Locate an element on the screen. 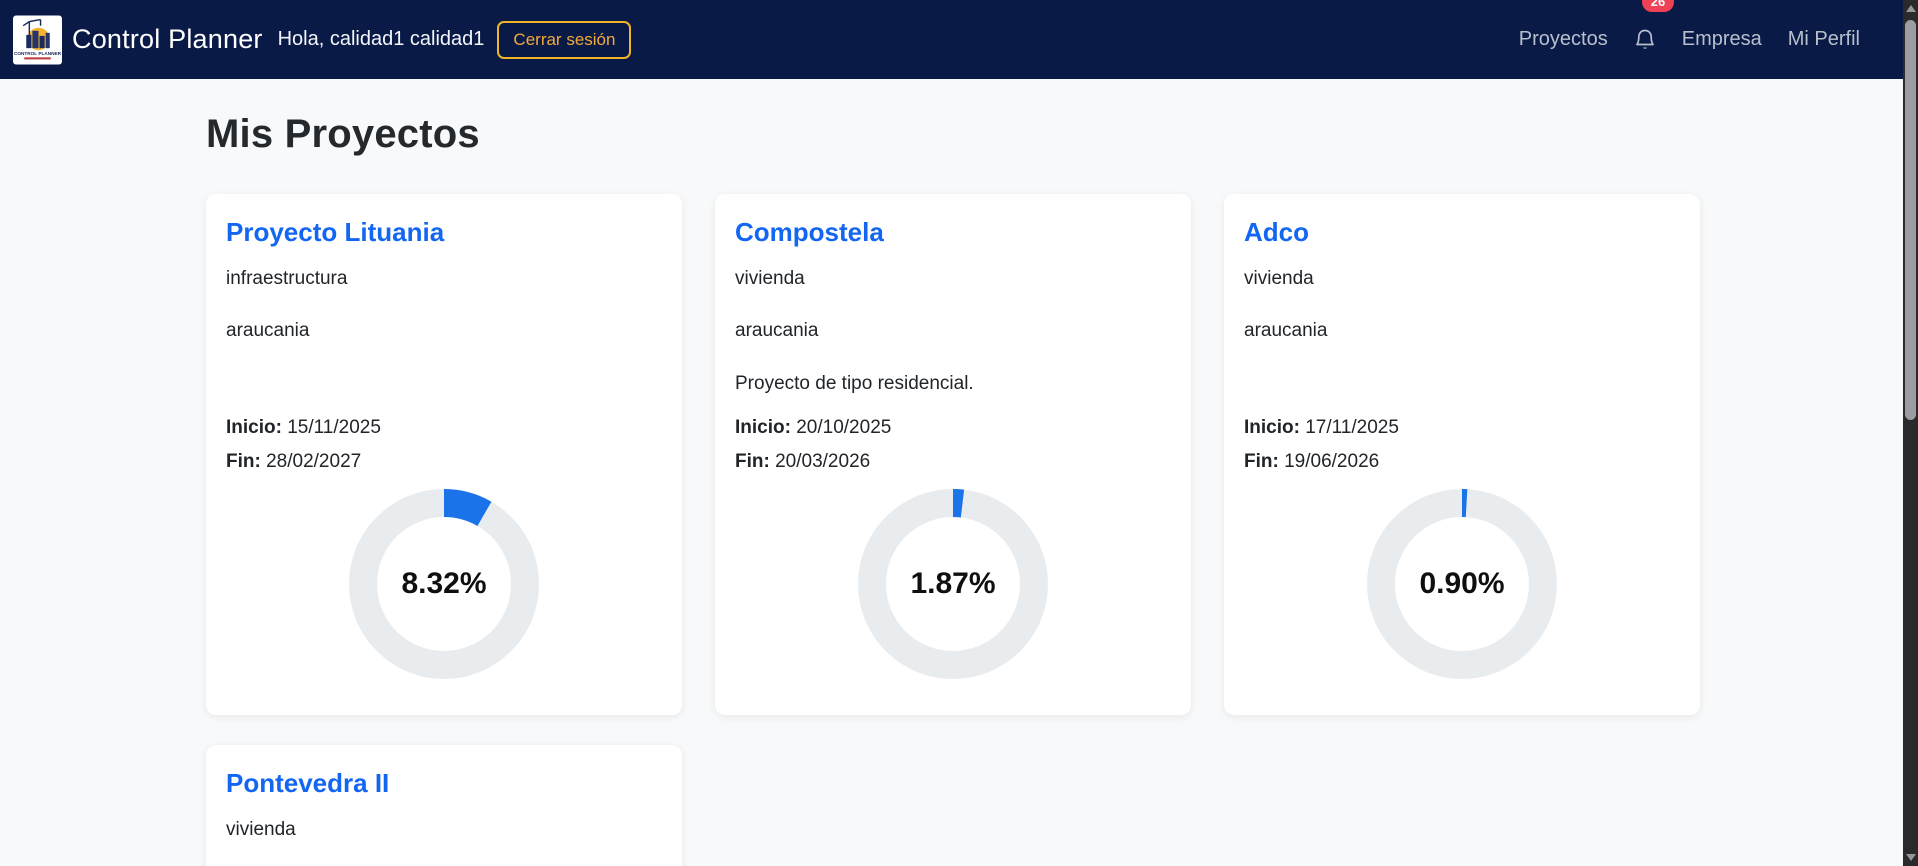 The width and height of the screenshot is (1918, 866). project-dates: Inicio: 20/10/2025 Fin: 20/03/2026 is located at coordinates (953, 445).